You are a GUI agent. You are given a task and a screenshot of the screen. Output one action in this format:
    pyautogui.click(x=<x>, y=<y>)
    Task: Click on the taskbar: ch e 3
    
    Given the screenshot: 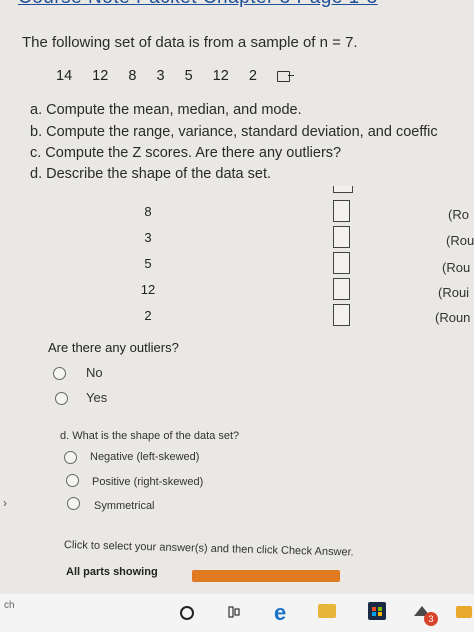 What is the action you would take?
    pyautogui.click(x=237, y=613)
    